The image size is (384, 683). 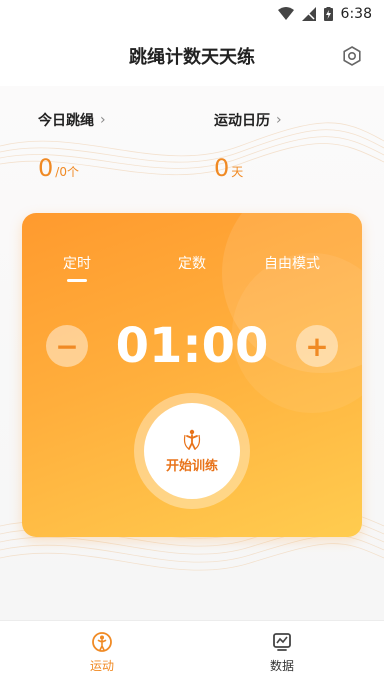 I want to click on status-time: 6:38, so click(x=356, y=14).